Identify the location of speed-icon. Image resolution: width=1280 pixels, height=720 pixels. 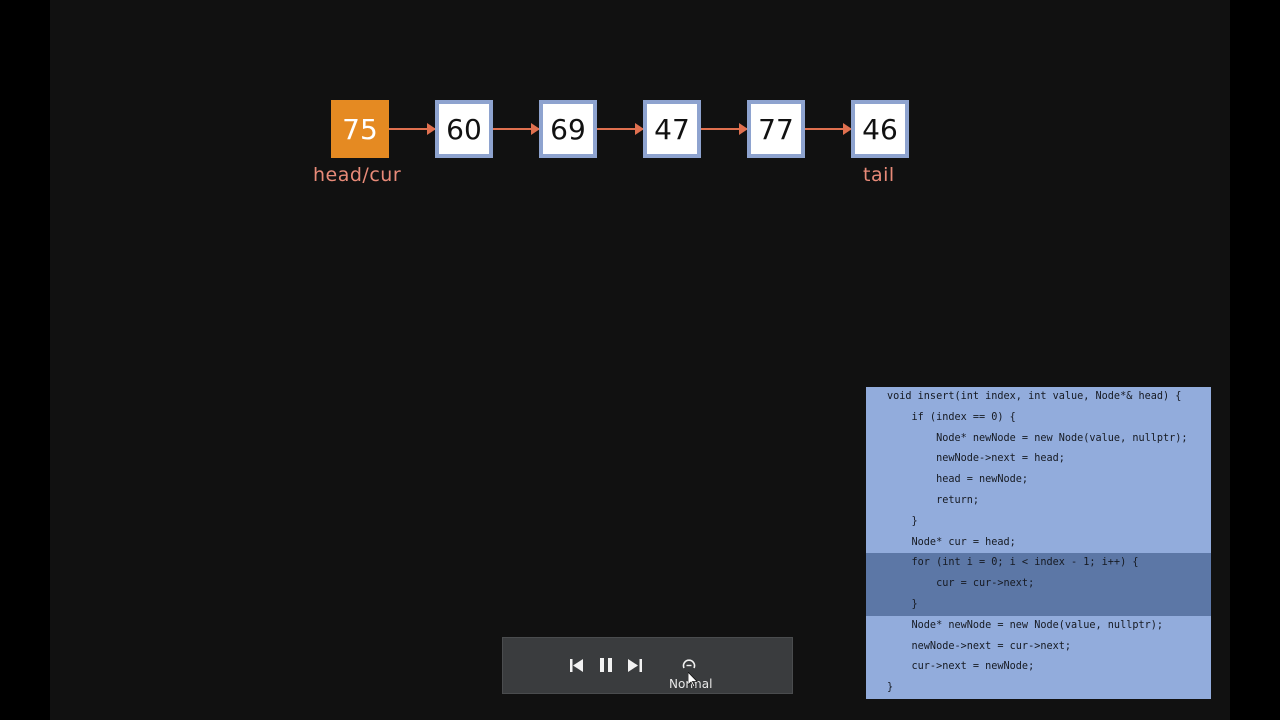
(689, 664).